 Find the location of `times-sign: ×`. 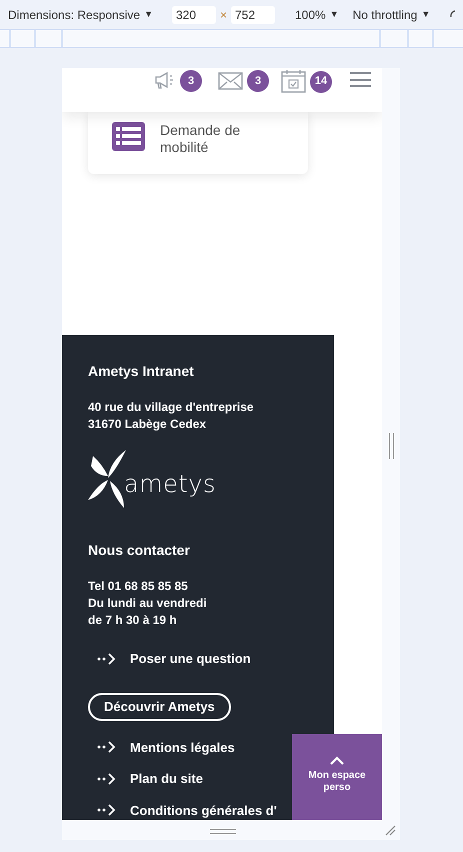

times-sign: × is located at coordinates (223, 15).